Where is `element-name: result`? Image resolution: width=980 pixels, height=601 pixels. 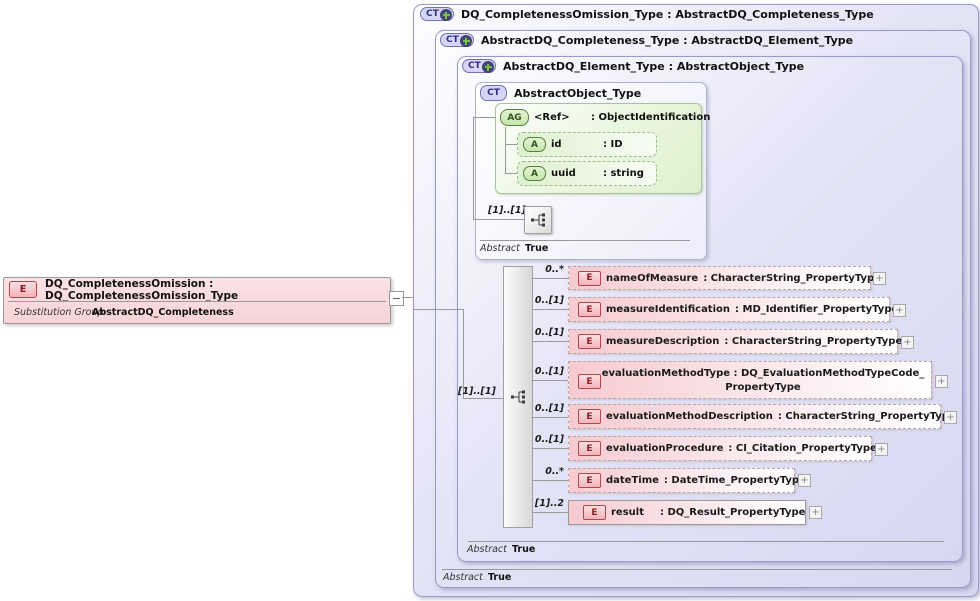
element-name: result is located at coordinates (627, 512).